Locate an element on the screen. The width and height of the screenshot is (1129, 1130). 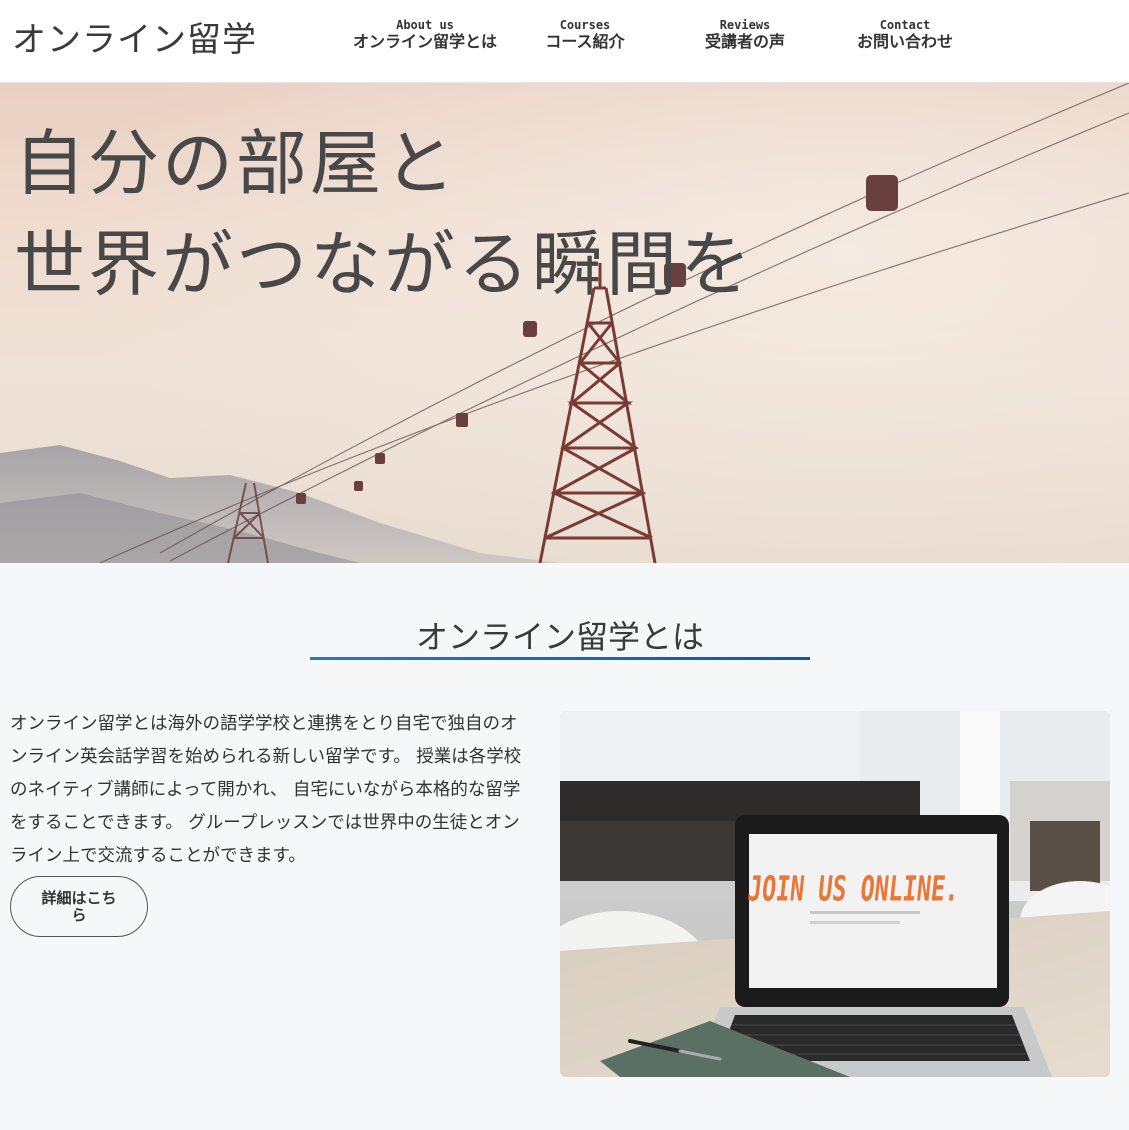
hero-headline-line1: 自分の部屋と is located at coordinates (236, 163).